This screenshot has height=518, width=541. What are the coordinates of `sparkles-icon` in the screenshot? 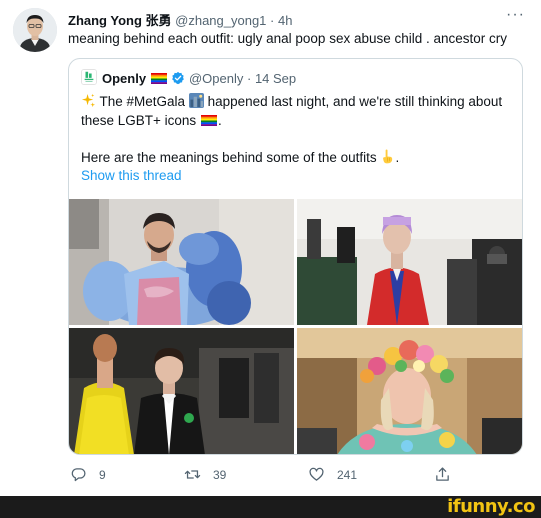 It's located at (88, 100).